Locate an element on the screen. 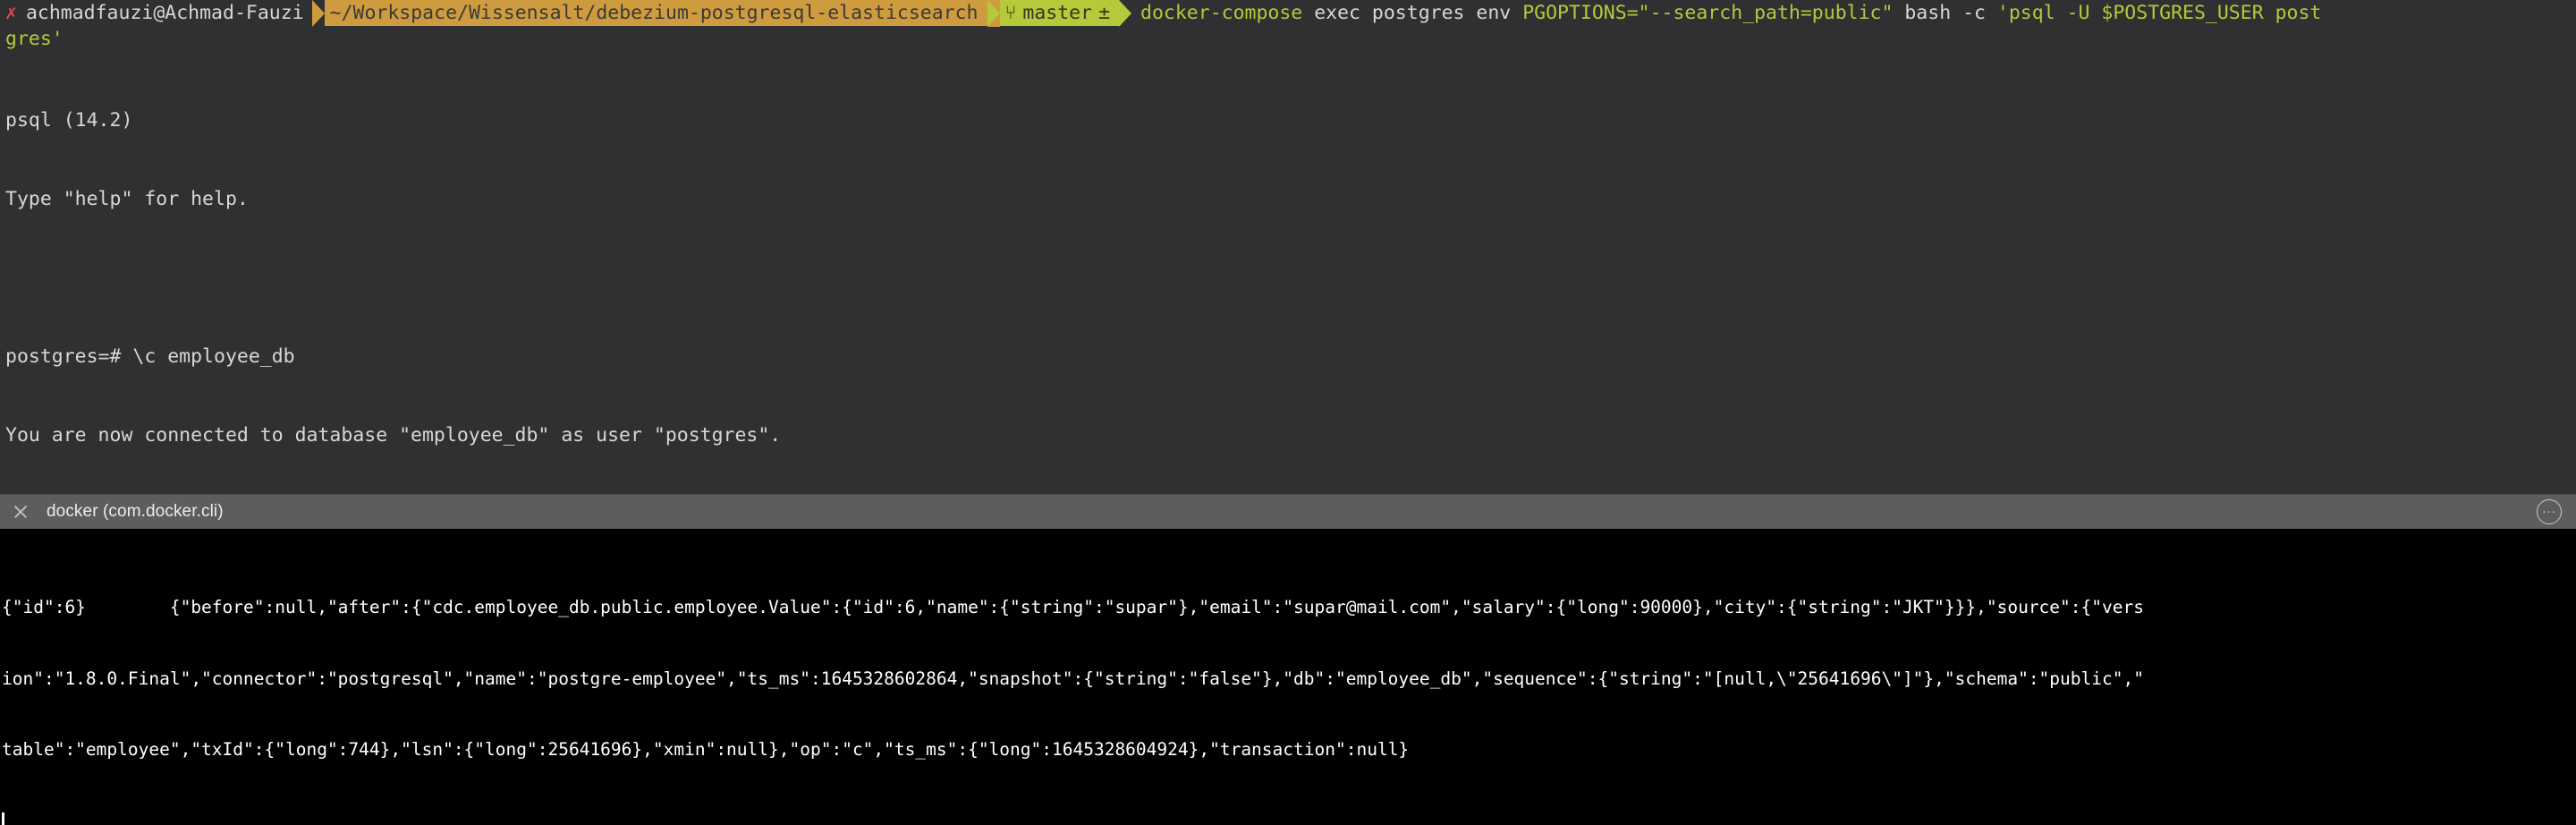 This screenshot has width=2576, height=825. prompt-user-host: achmadfauzi@Achmad-Fauzi is located at coordinates (164, 13).